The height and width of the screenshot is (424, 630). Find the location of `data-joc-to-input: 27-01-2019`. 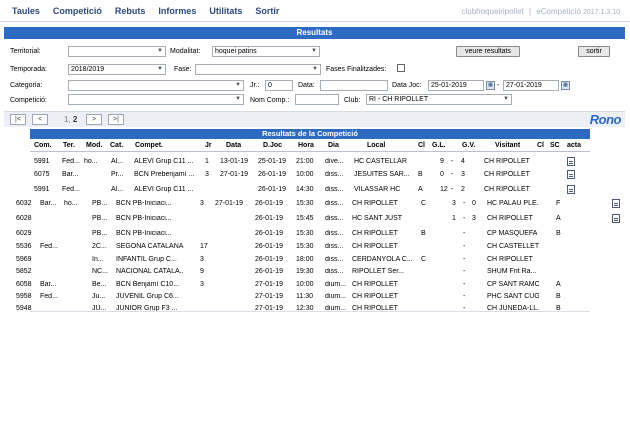

data-joc-to-input: 27-01-2019 is located at coordinates (531, 85).